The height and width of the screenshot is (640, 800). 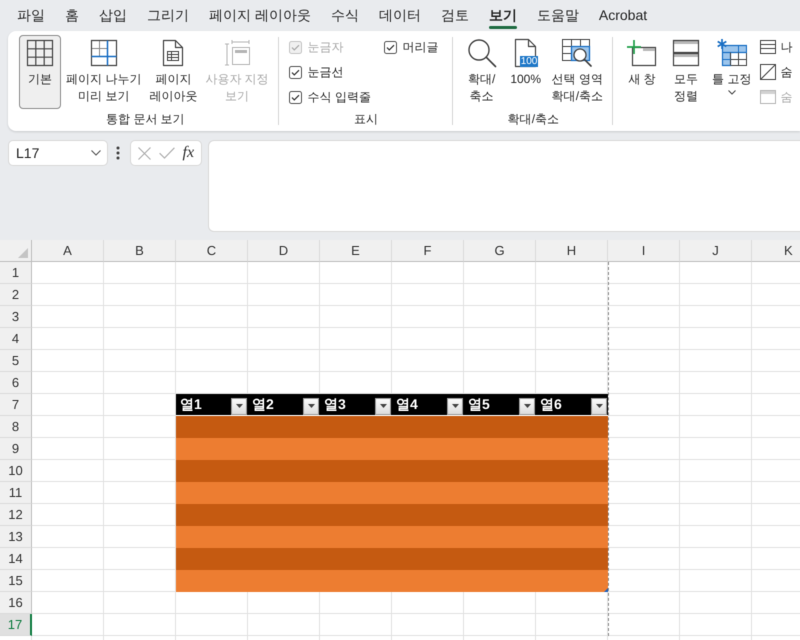 What do you see at coordinates (260, 15) in the screenshot?
I see `menu-tab: 페이지 레이아웃` at bounding box center [260, 15].